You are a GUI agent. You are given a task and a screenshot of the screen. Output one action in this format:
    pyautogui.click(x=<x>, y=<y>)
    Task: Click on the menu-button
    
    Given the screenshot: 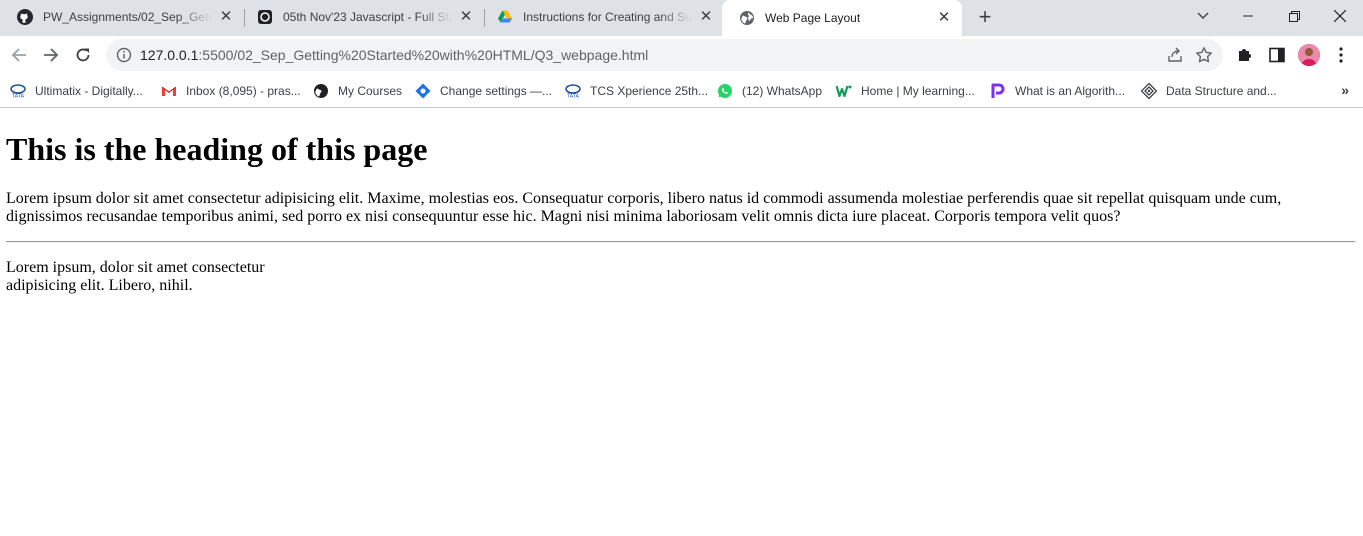 What is the action you would take?
    pyautogui.click(x=1341, y=55)
    